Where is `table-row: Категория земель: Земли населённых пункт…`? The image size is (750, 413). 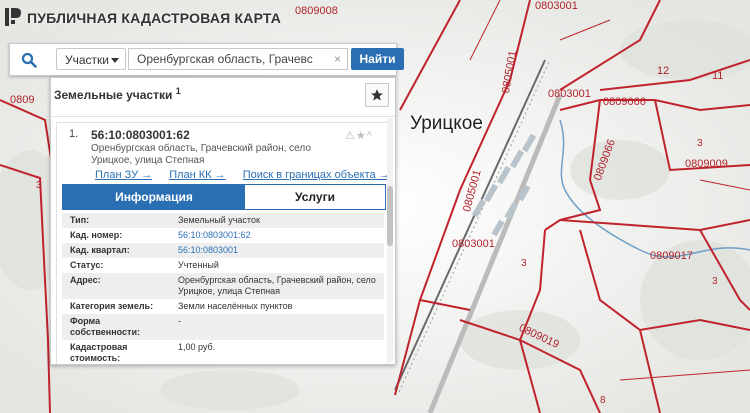 table-row: Категория земель: Земли населённых пункт… is located at coordinates (223, 306).